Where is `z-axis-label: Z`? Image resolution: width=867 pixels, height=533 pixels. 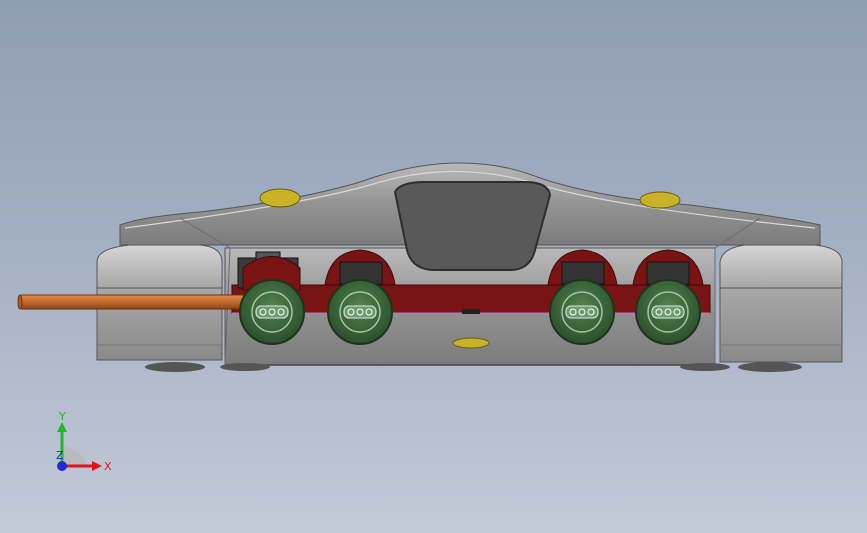 z-axis-label: Z is located at coordinates (60, 455).